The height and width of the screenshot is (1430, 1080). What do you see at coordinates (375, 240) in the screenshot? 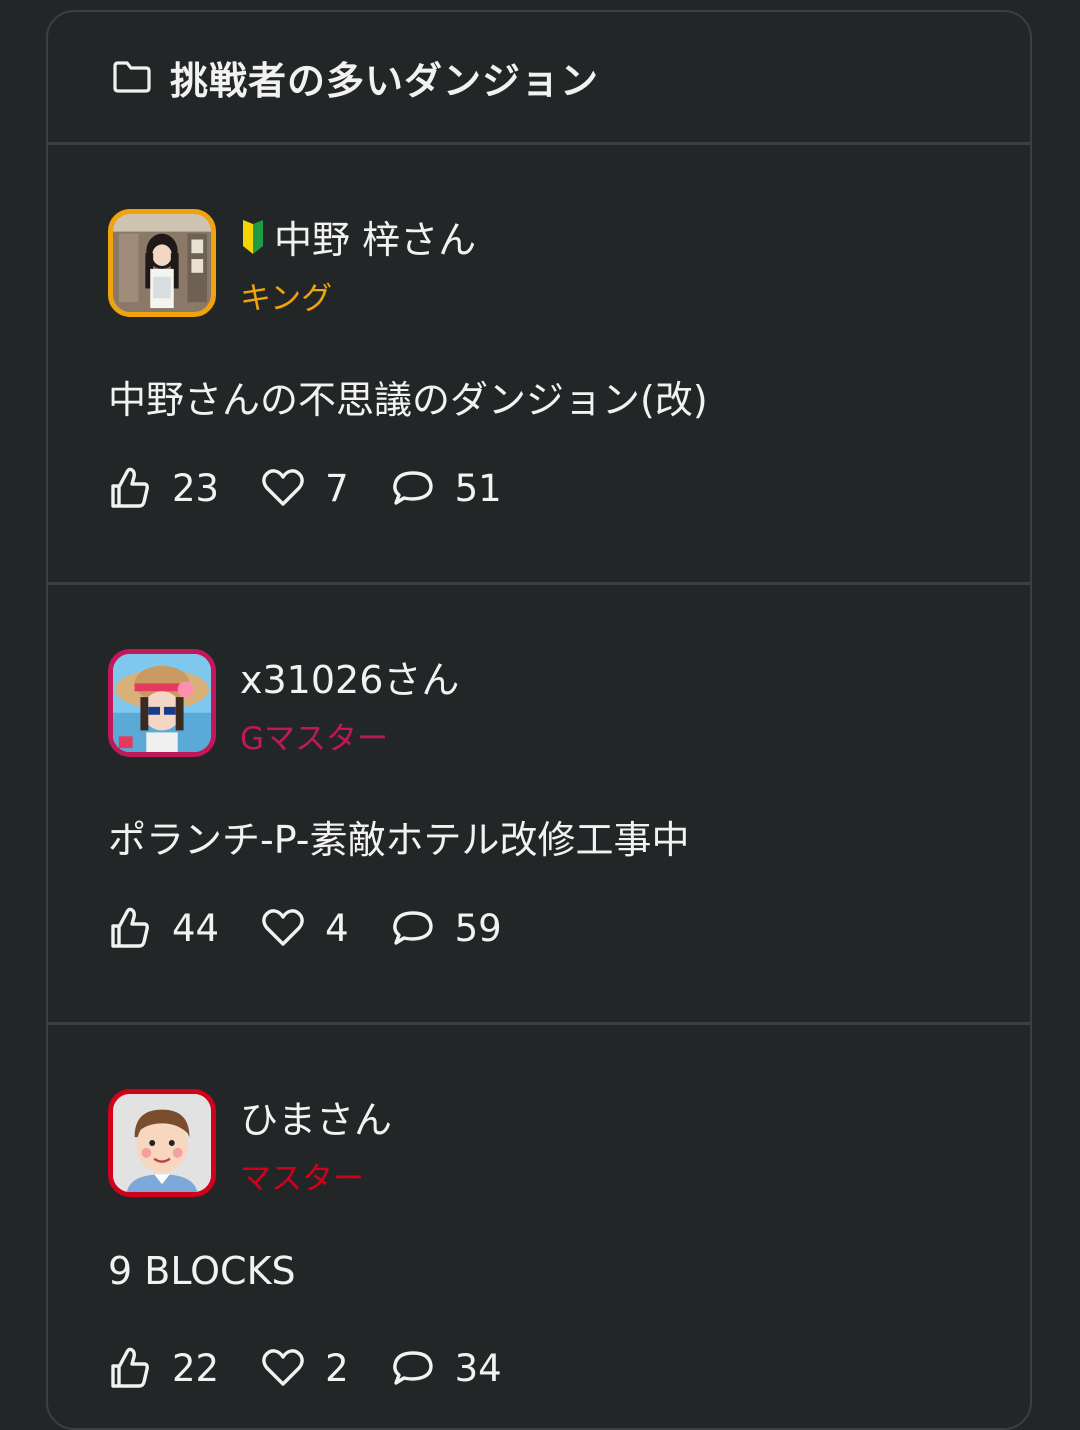
I see `user-name-text: 中野 梓さん` at bounding box center [375, 240].